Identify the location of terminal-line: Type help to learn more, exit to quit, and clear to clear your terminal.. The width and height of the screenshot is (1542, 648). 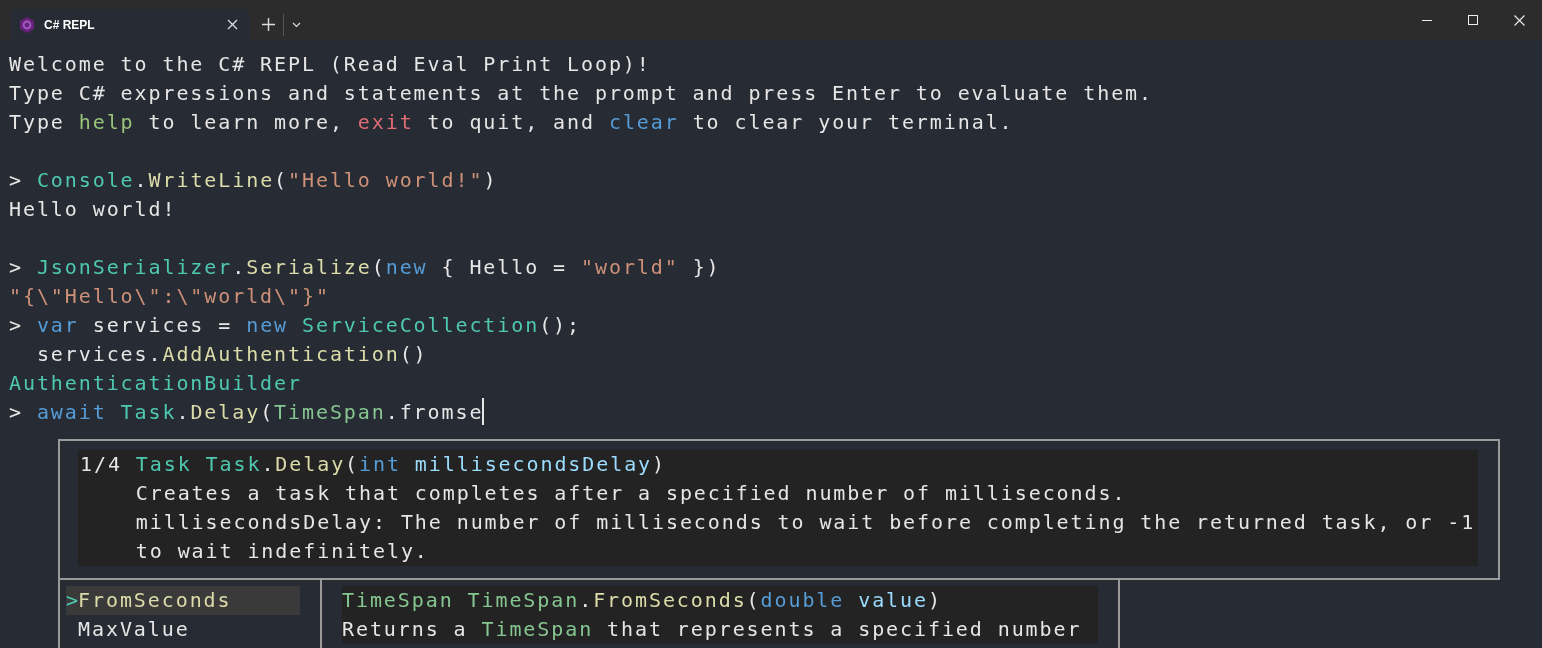
(511, 122).